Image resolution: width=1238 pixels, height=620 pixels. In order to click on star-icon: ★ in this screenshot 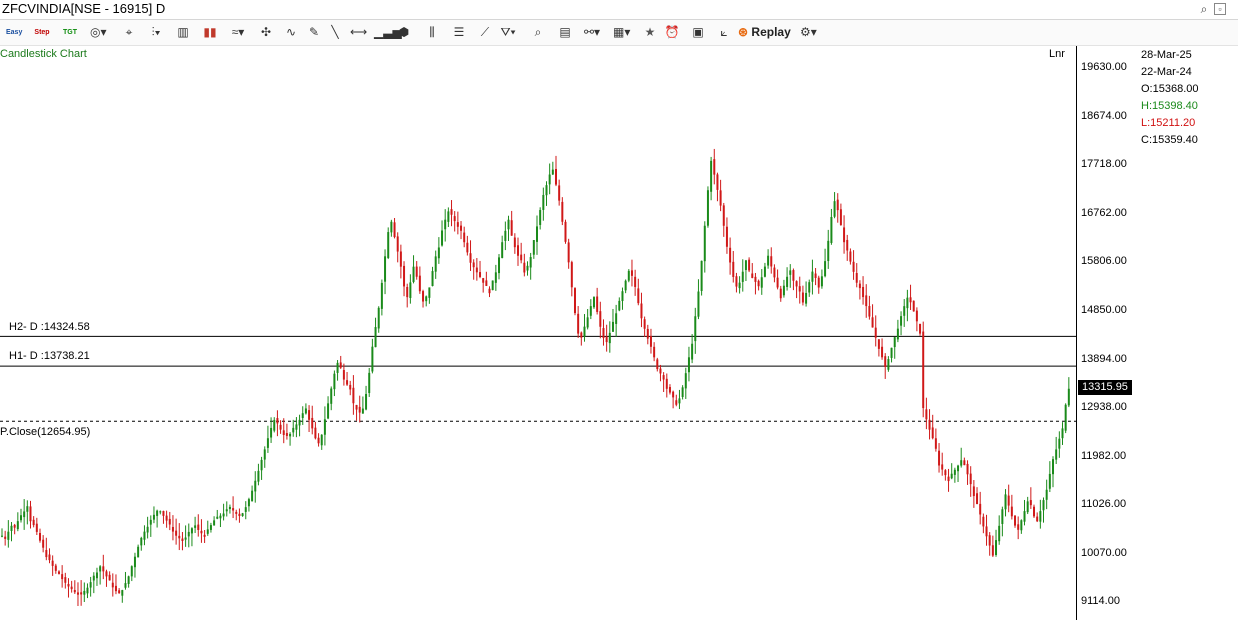, I will do `click(650, 32)`.